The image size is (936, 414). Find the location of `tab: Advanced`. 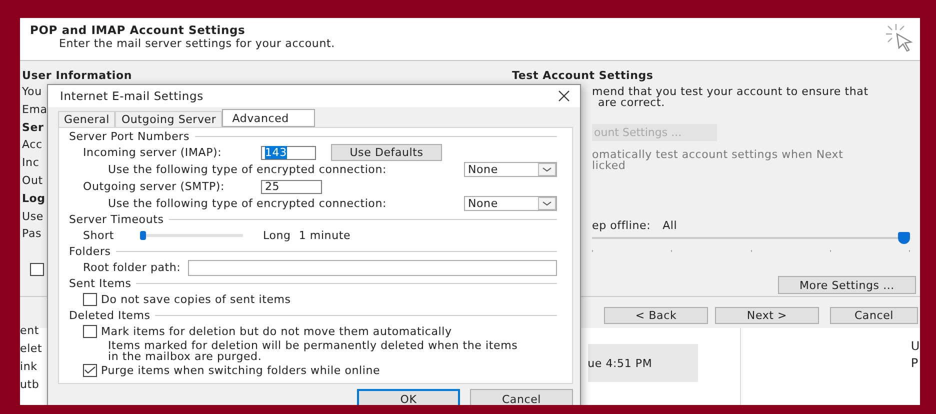

tab: Advanced is located at coordinates (269, 118).